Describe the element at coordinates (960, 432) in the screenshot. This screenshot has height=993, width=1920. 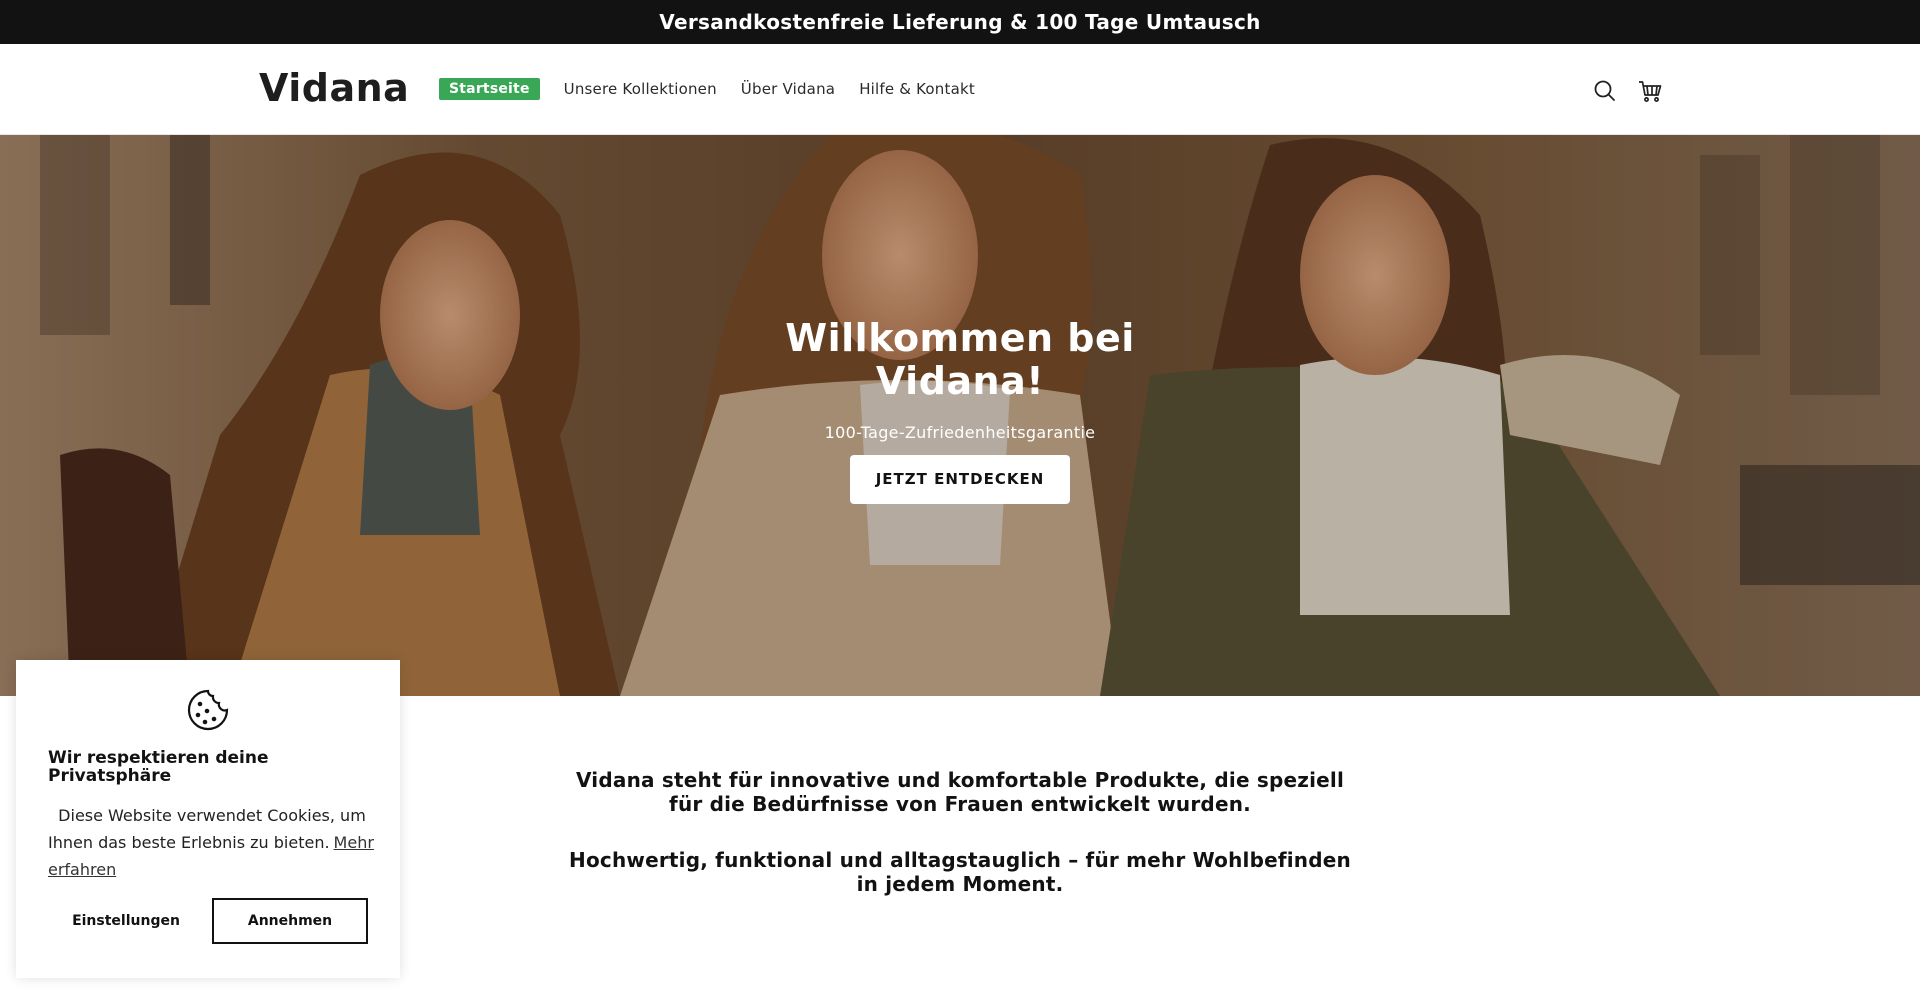
I see `hero-subtitle: 100-Tage-Zufriedenheitsgarantie` at that location.